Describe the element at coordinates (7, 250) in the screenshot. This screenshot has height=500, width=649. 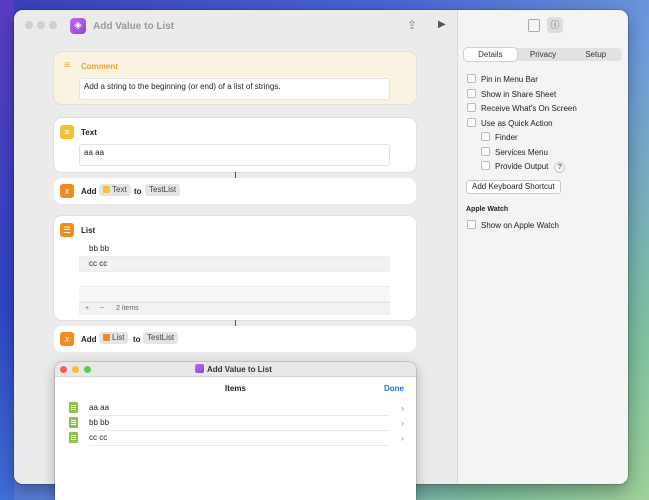
I see `desktop-background` at that location.